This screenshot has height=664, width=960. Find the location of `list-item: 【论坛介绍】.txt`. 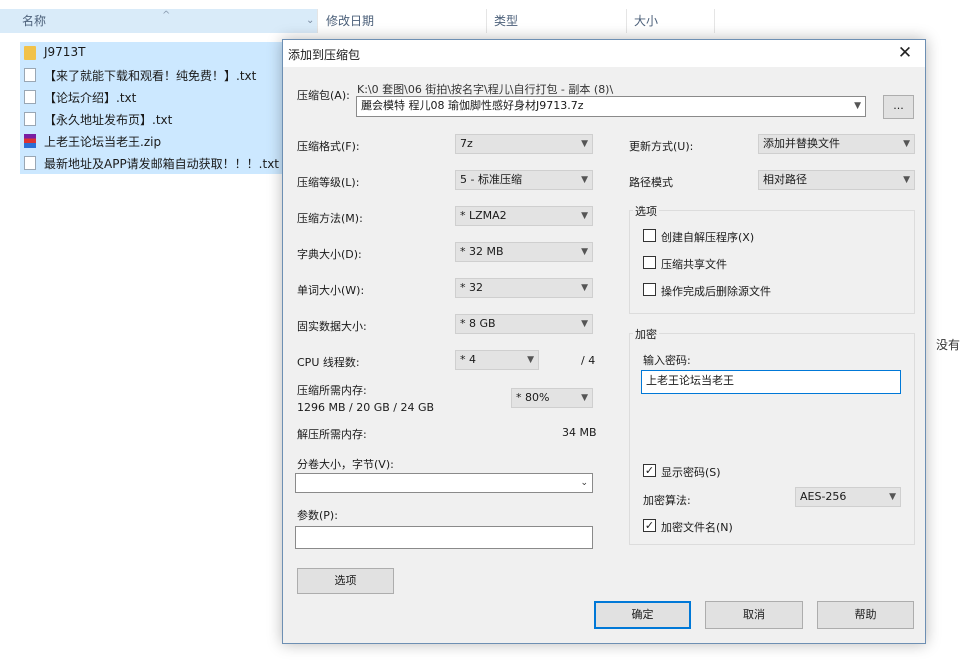

list-item: 【论坛介绍】.txt is located at coordinates (152, 97).